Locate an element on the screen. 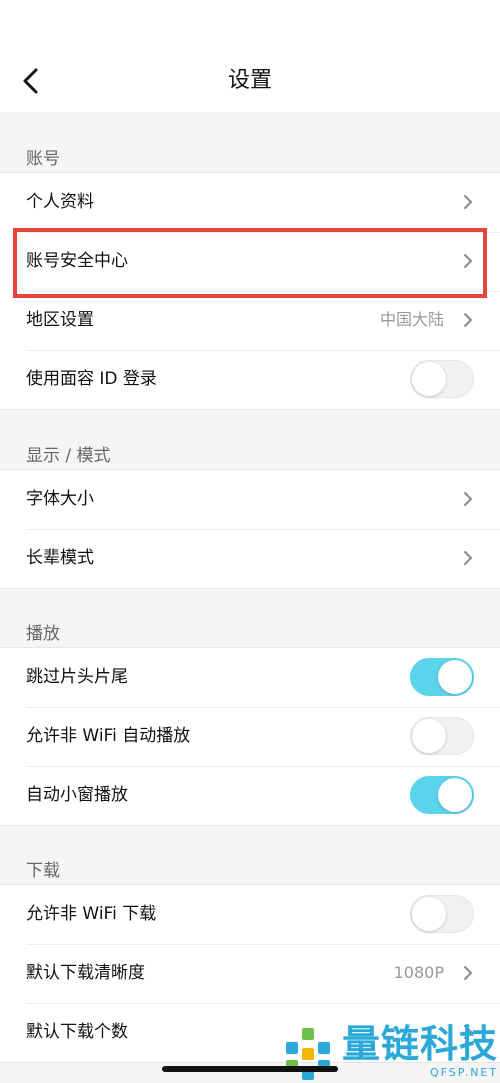  row-label: 允许非 WiFi 下载 is located at coordinates (91, 914).